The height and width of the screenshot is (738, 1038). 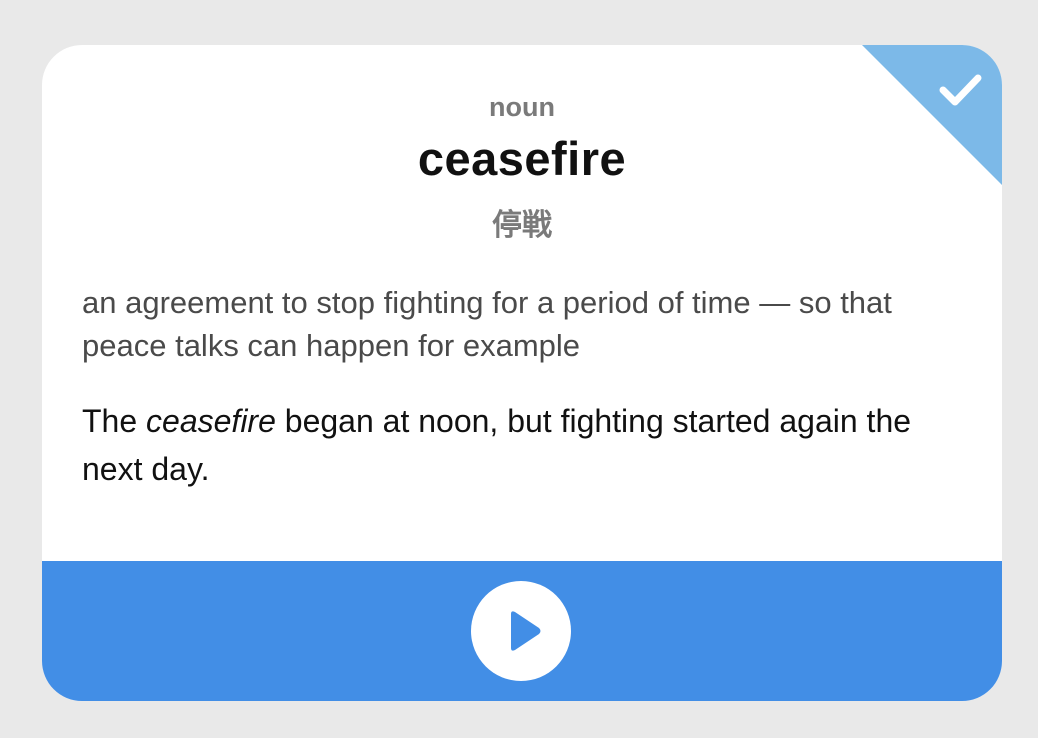 I want to click on example-text-before: The, so click(x=114, y=421).